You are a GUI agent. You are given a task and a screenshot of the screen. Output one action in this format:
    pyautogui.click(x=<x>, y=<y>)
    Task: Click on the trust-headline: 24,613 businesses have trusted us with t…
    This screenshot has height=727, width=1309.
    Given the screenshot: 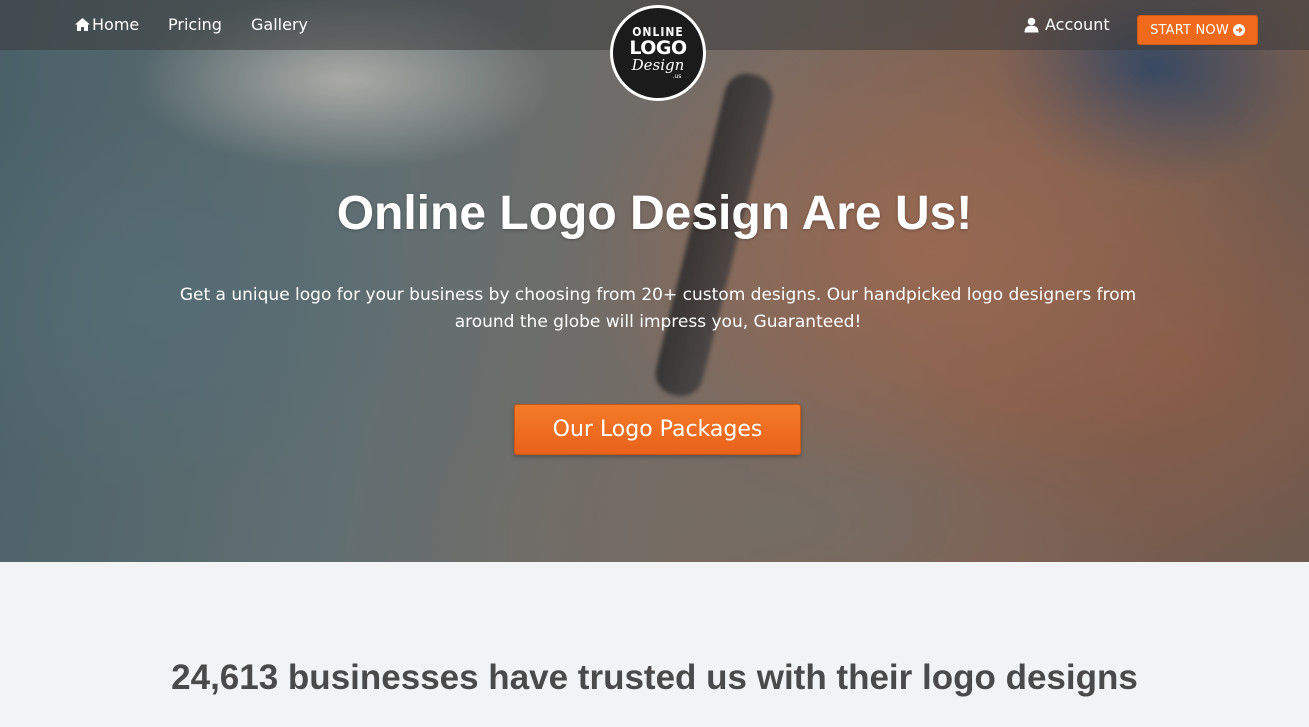 What is the action you would take?
    pyautogui.click(x=654, y=677)
    